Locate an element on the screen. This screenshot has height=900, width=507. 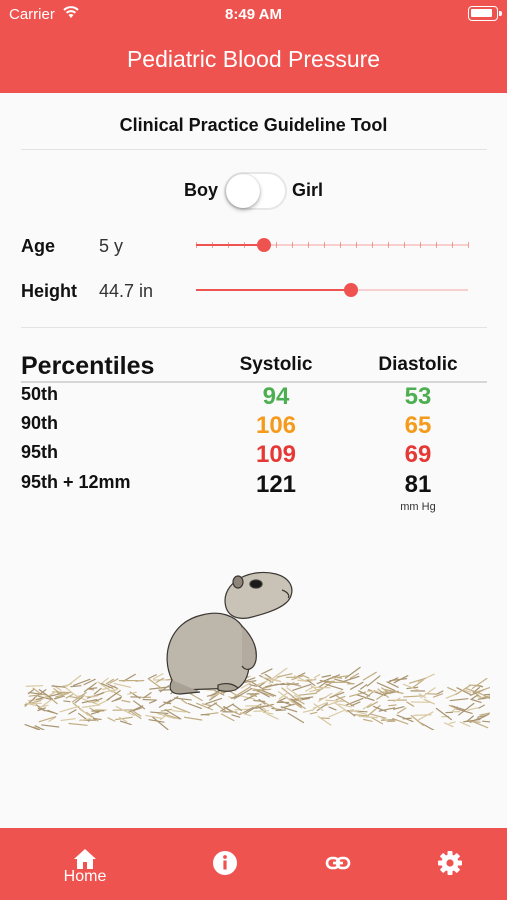
info-icon is located at coordinates (225, 863).